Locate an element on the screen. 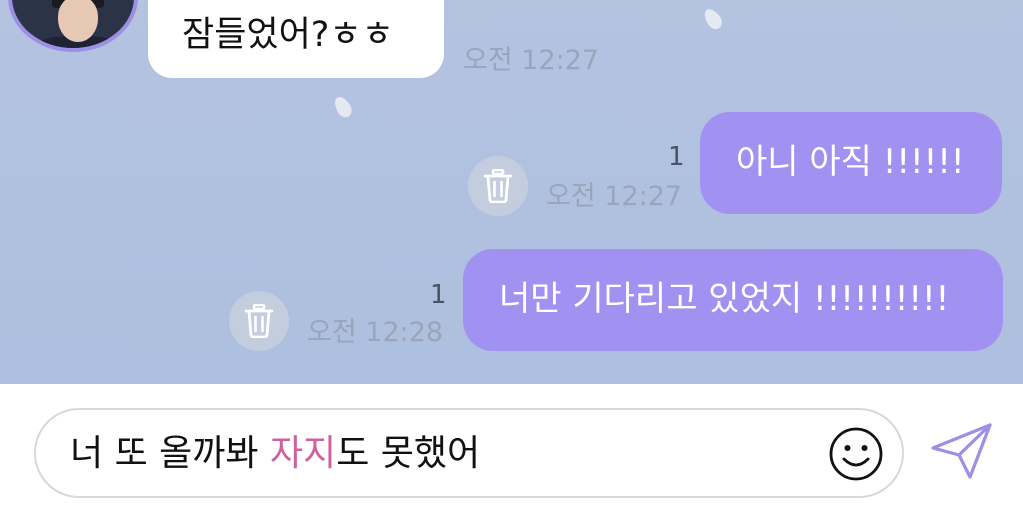 Image resolution: width=1023 pixels, height=520 pixels. outgoing-message-time: 오전 12:27 is located at coordinates (614, 196).